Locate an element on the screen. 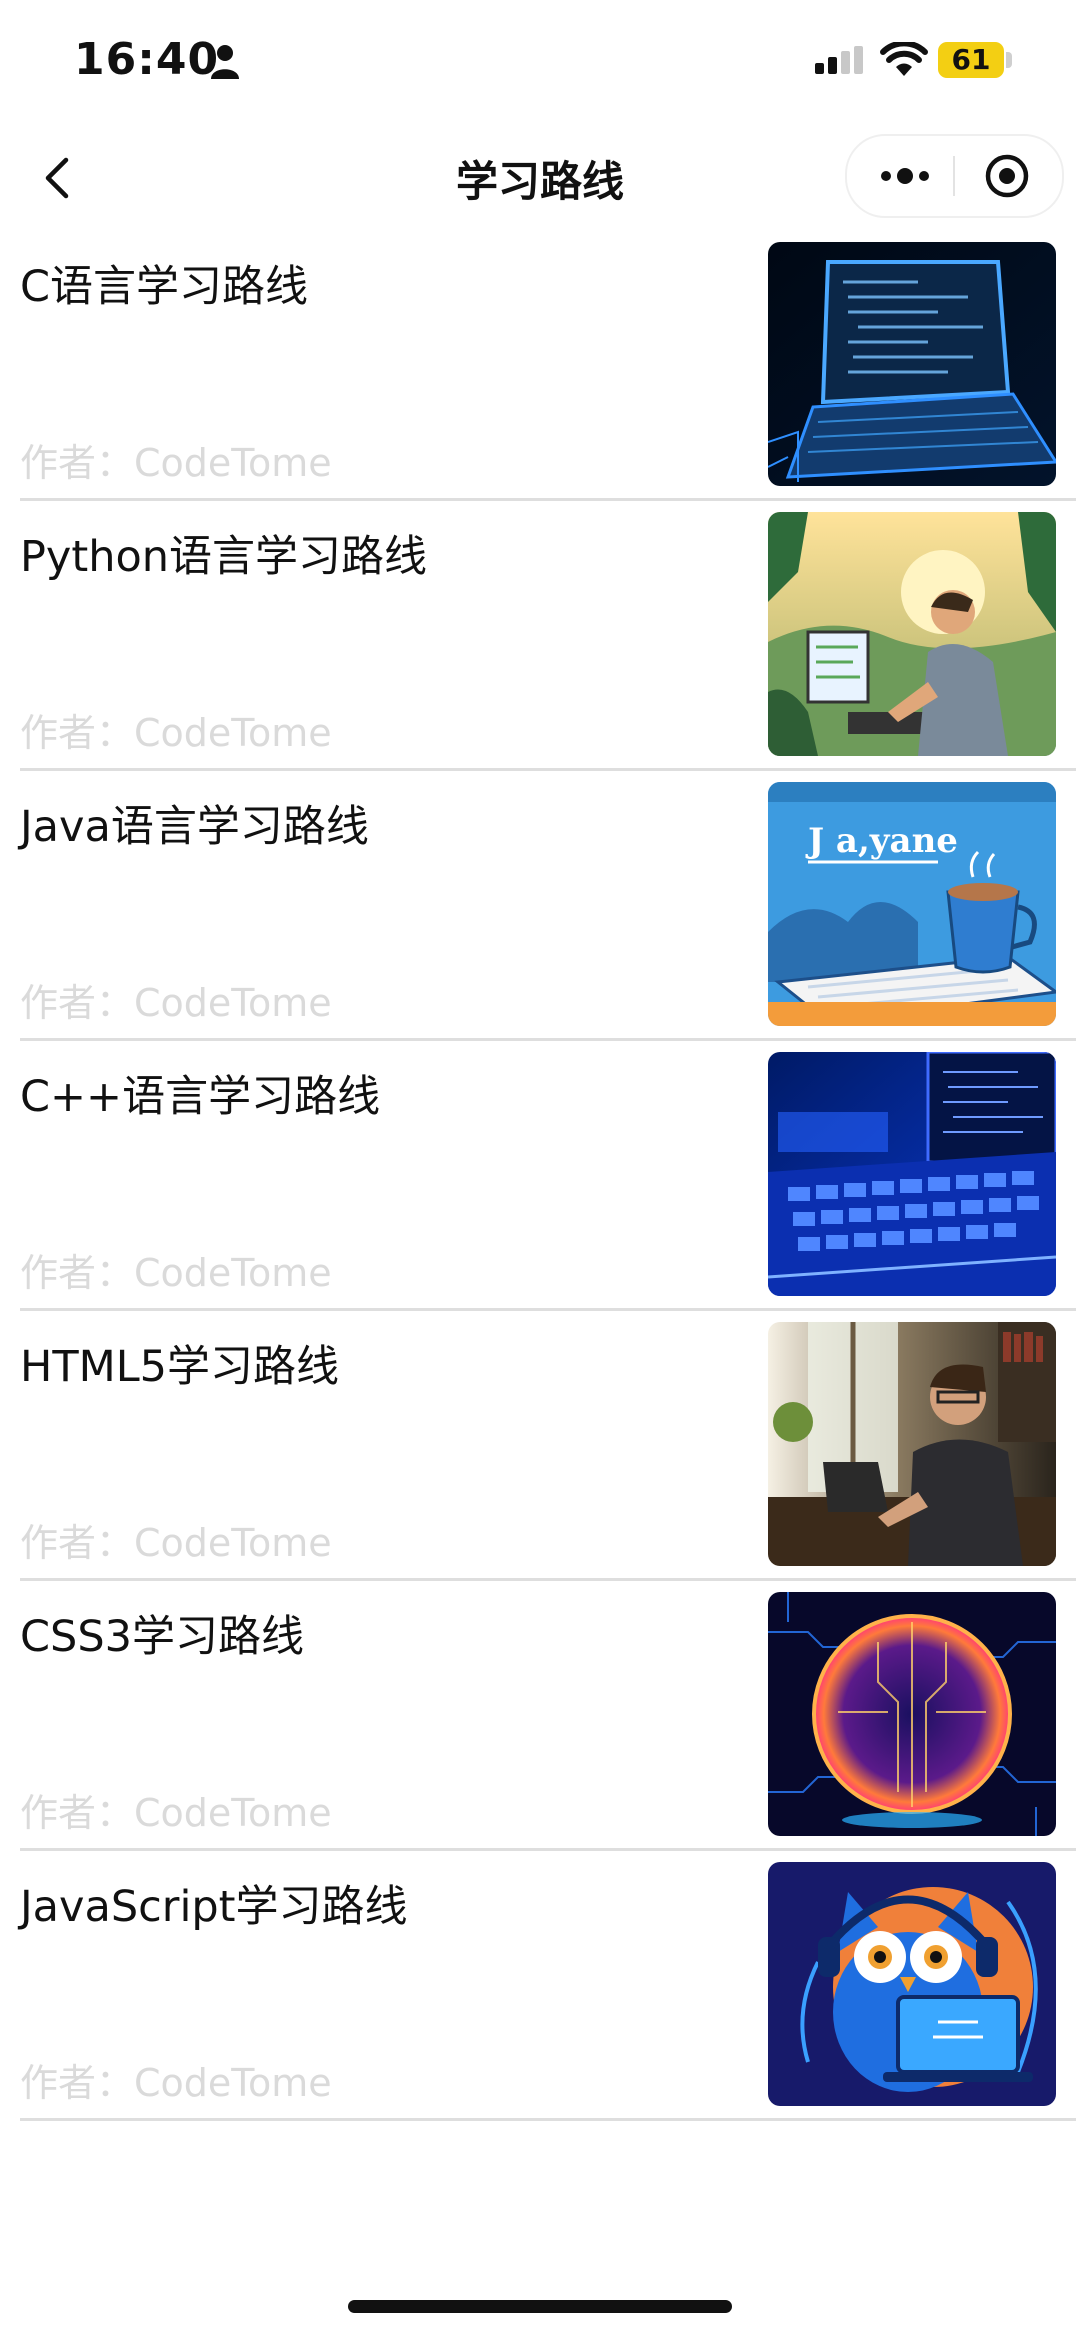 The width and height of the screenshot is (1080, 2337). thumb-text: J a,yane is located at coordinates (881, 841).